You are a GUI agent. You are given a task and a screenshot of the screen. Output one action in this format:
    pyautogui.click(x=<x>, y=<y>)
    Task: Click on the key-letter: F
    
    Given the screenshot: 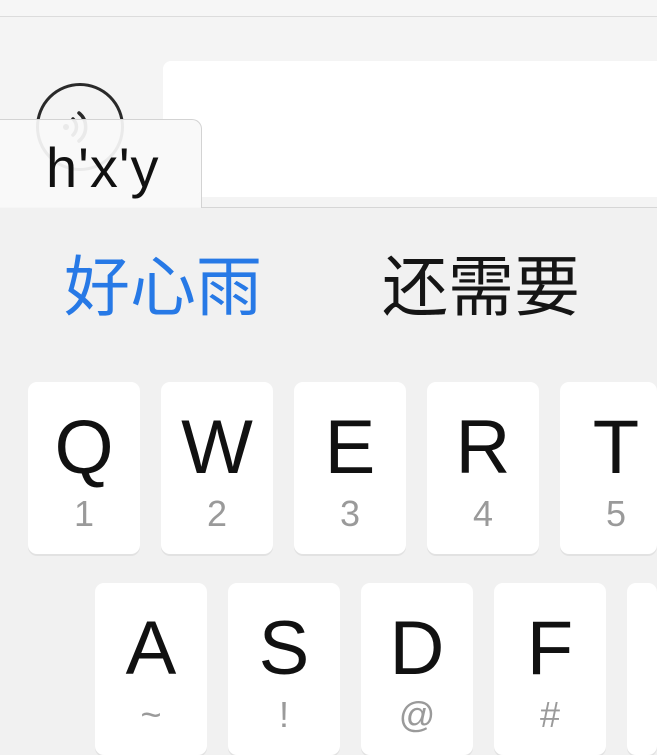 What is the action you would take?
    pyautogui.click(x=550, y=648)
    